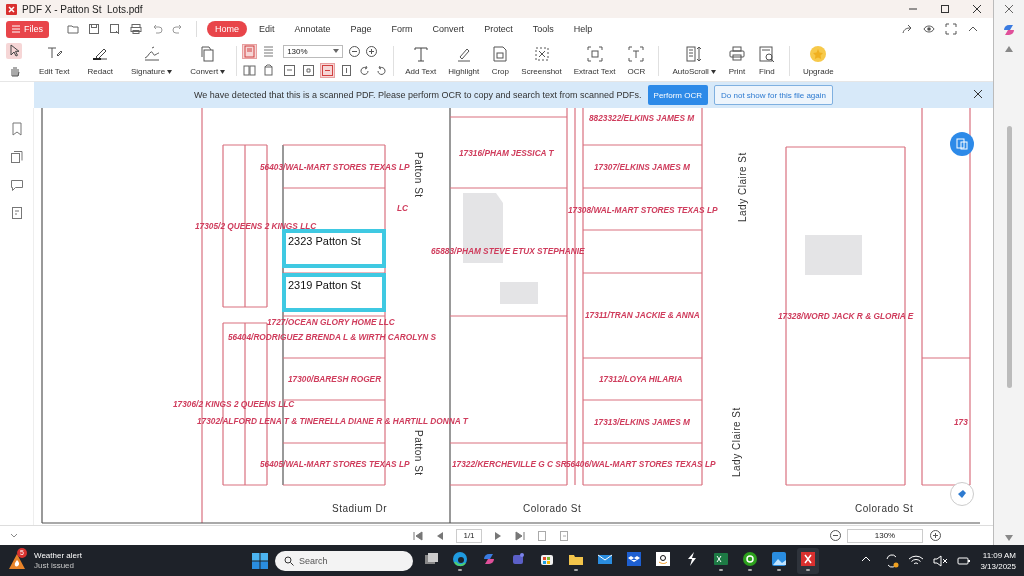 The height and width of the screenshot is (576, 1024). Describe the element at coordinates (418, 95) in the screenshot. I see `banner-message: We have detected that this is a scanned PDF. Please perform OCR to copy and search text from scanned PDFs.` at that location.